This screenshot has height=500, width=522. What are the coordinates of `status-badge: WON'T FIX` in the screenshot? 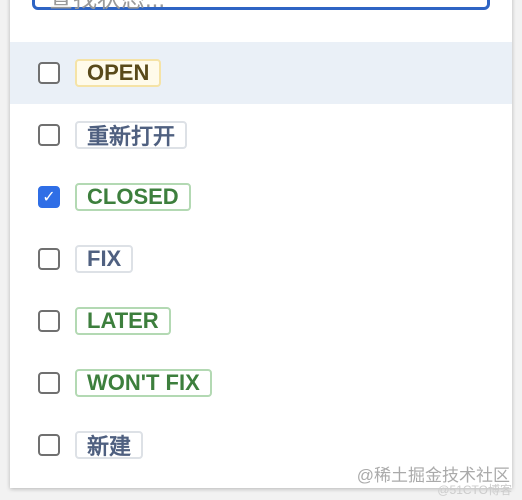 It's located at (143, 383).